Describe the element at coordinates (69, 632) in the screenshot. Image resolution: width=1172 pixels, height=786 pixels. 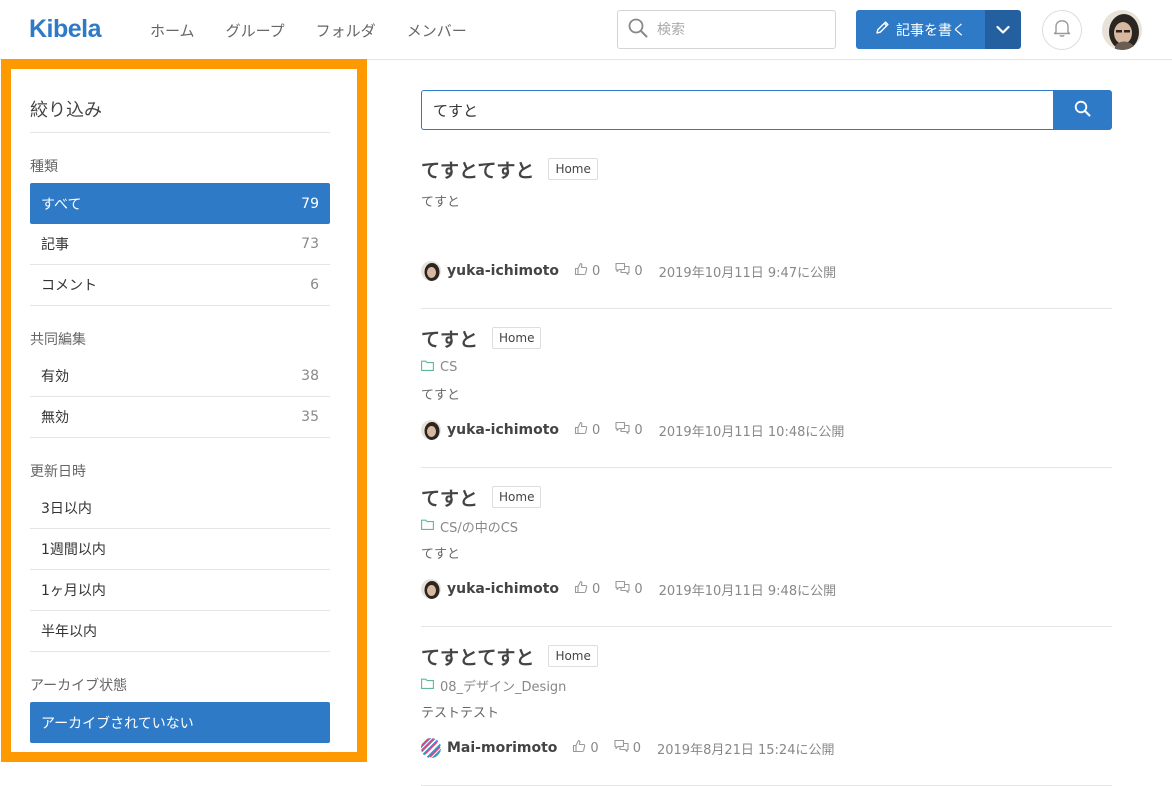
I see `filter-item-label: 半年以内` at that location.